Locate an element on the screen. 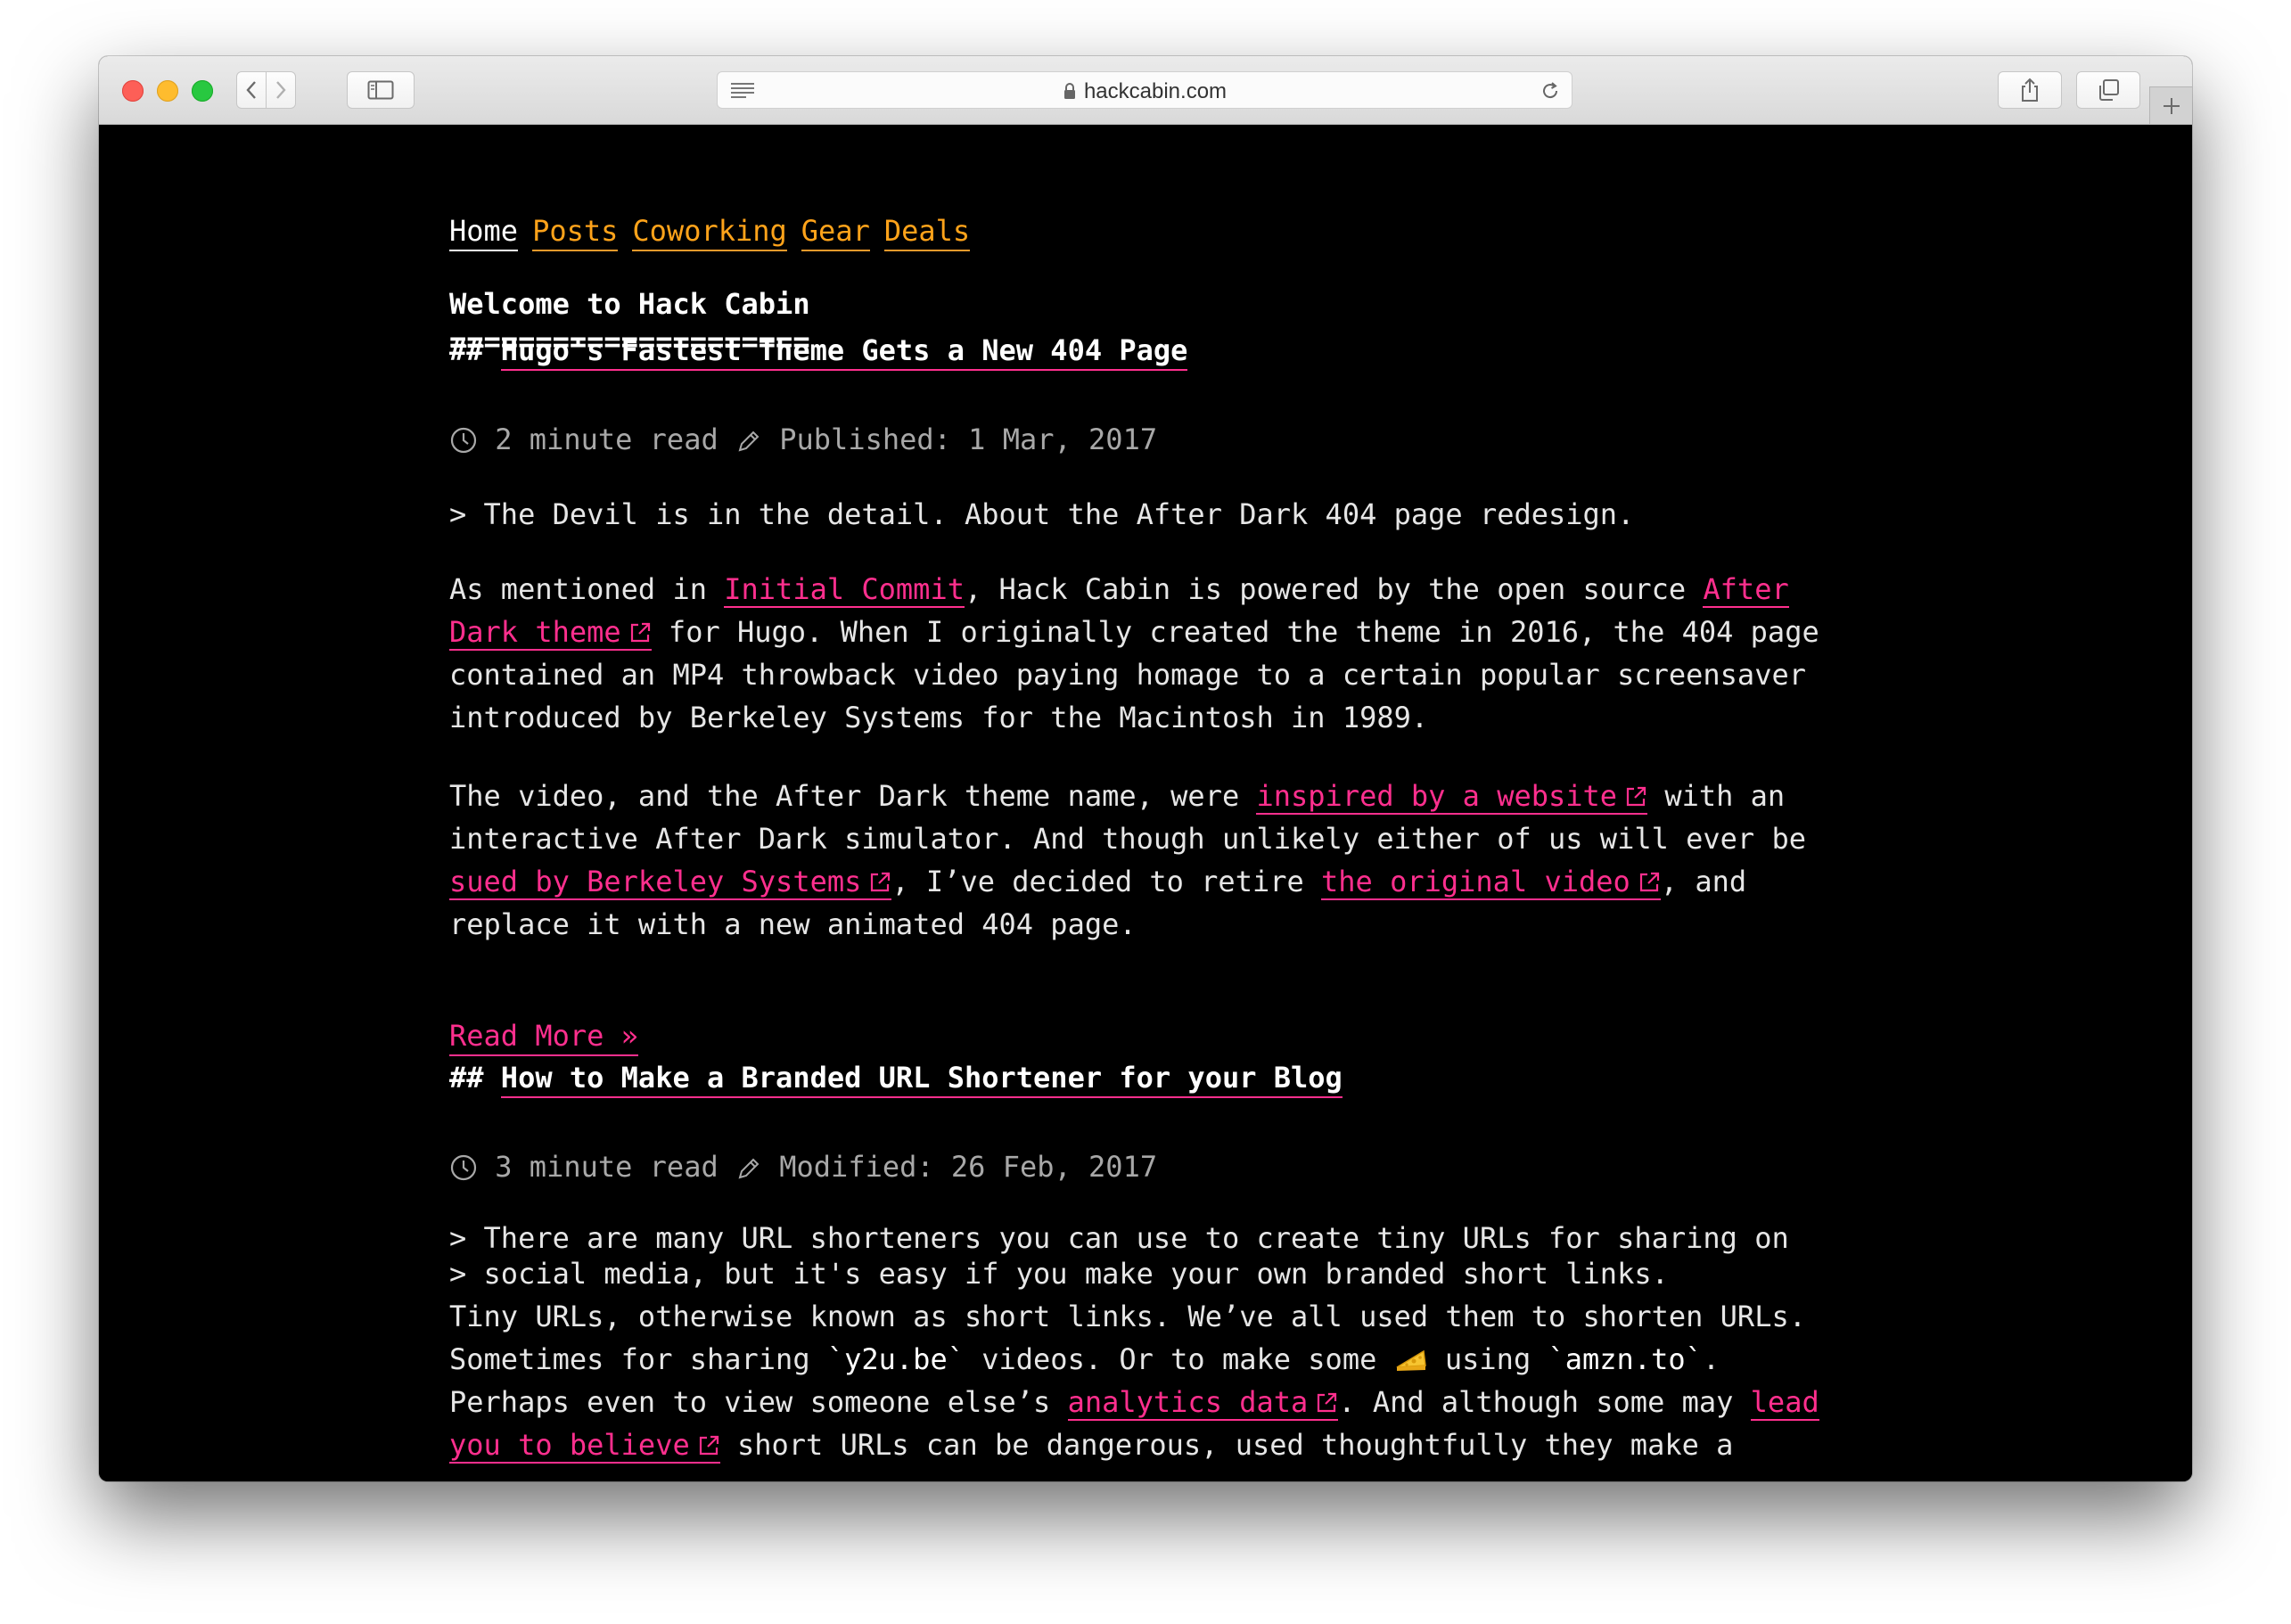 This screenshot has height=1624, width=2291. inline-code: `amzn.to` is located at coordinates (1626, 1359).